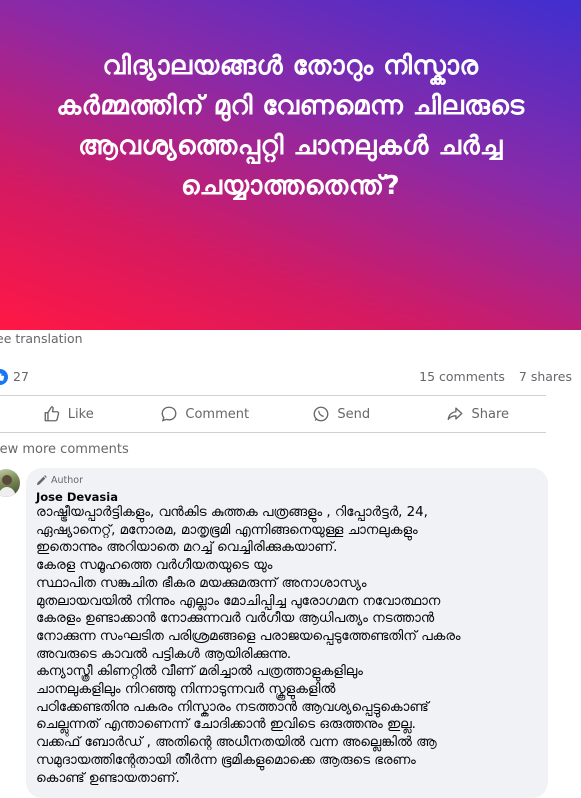 This screenshot has width=581, height=798. Describe the element at coordinates (545, 376) in the screenshot. I see `shares-count: 7 shares` at that location.